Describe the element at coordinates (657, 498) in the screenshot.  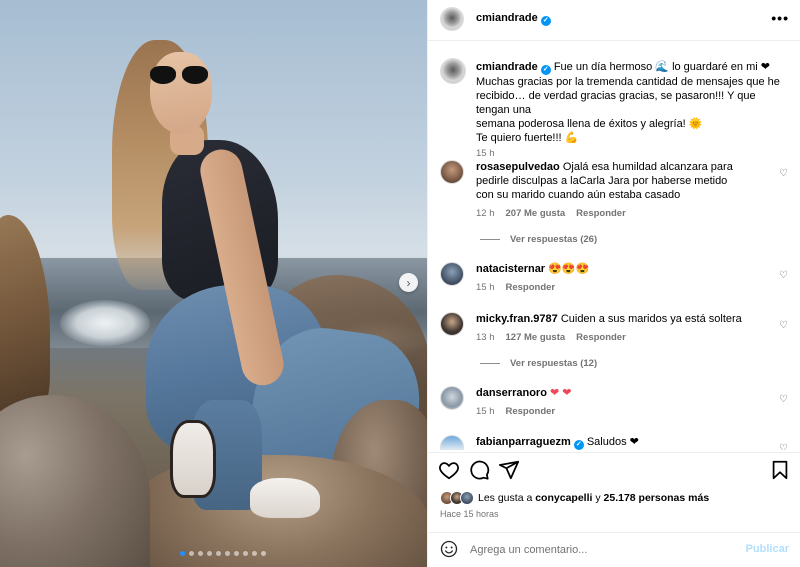
I see `likes-count: 25.178 personas más` at that location.